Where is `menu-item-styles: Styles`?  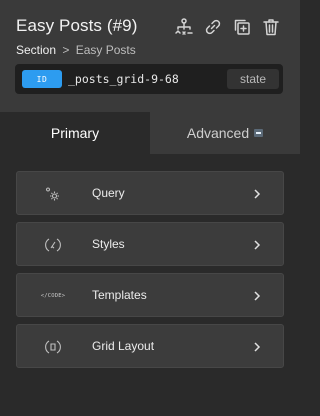
menu-item-styles: Styles is located at coordinates (150, 244).